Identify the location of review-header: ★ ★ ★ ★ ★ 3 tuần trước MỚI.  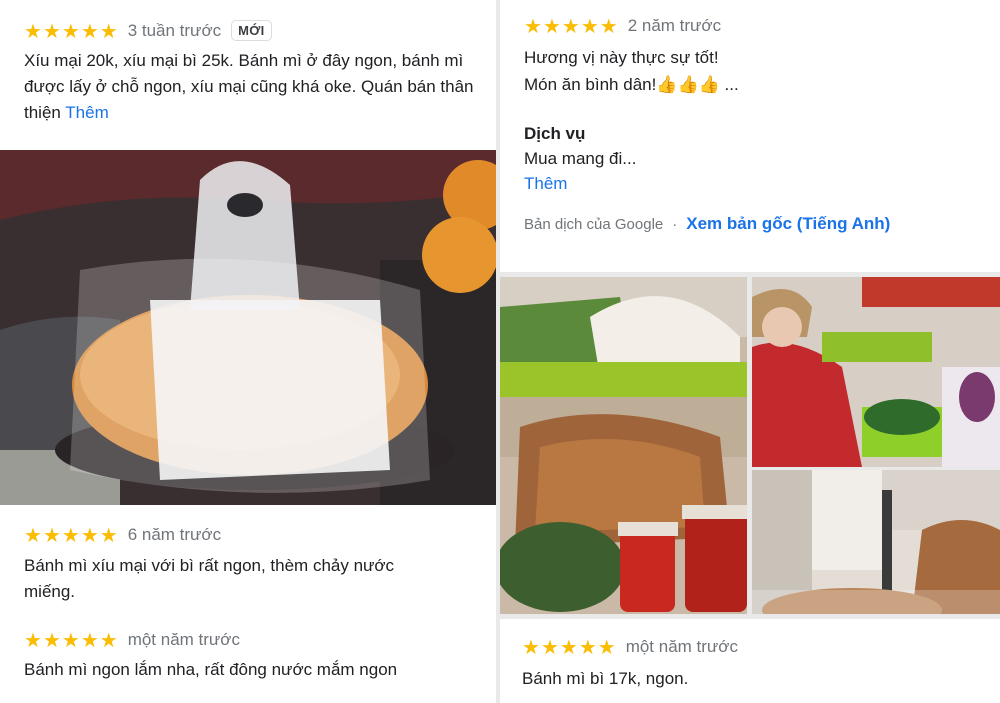
(148, 30).